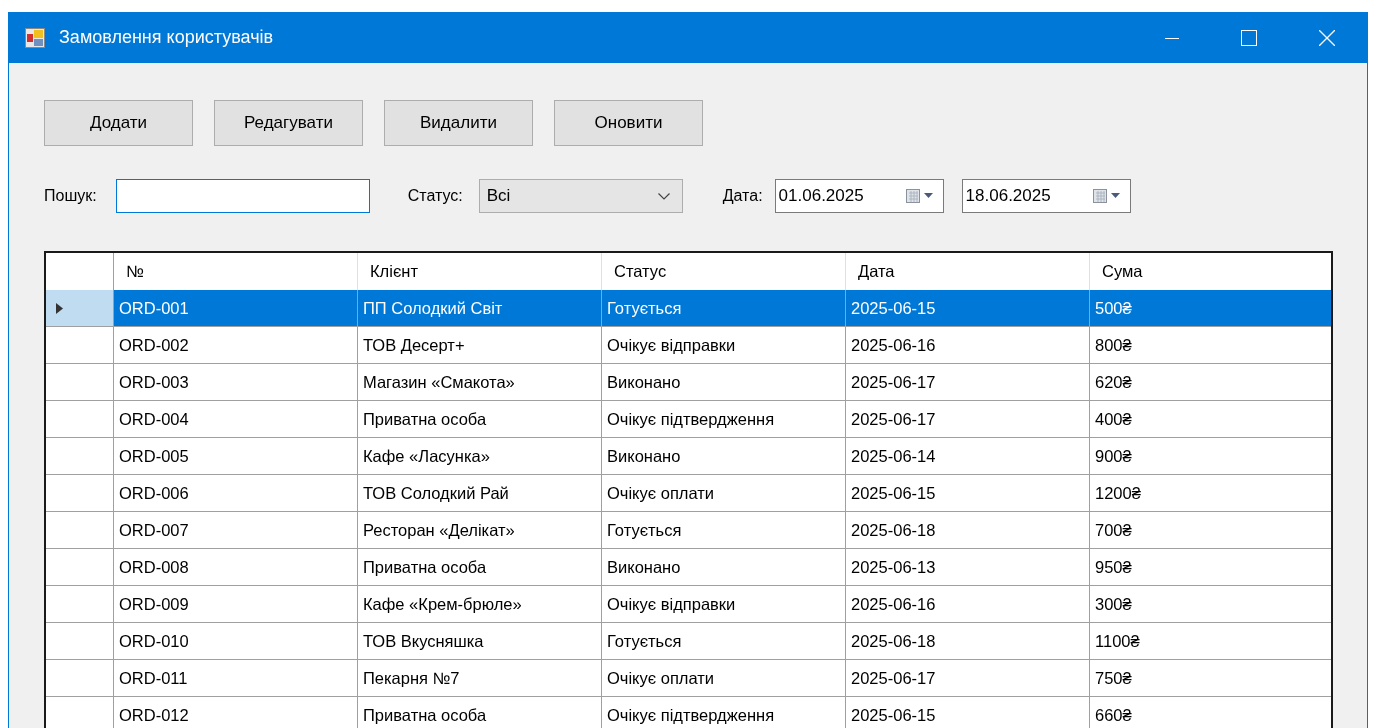 Image resolution: width=1374 pixels, height=728 pixels. I want to click on table-cell: ORD-006, so click(236, 493).